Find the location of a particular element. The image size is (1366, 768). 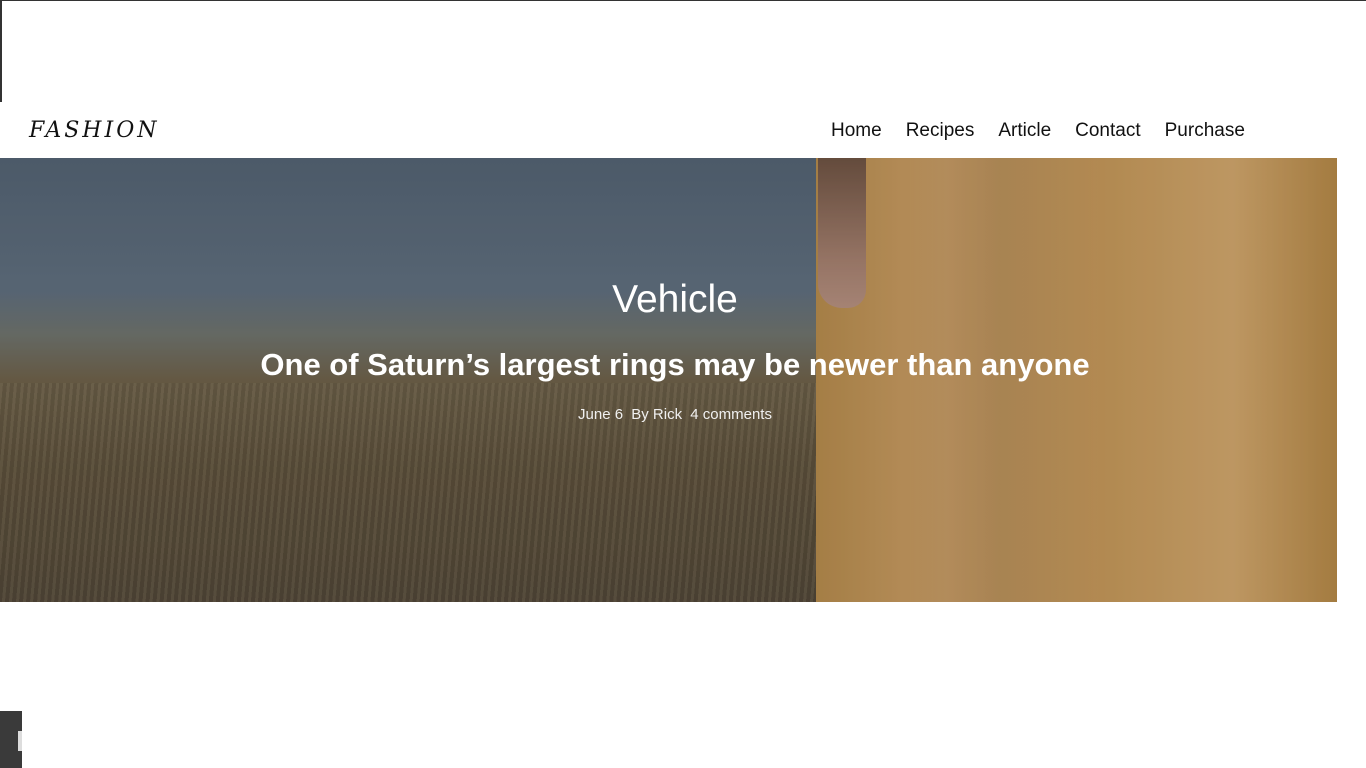

post-category: Vehicle is located at coordinates (668, 300).